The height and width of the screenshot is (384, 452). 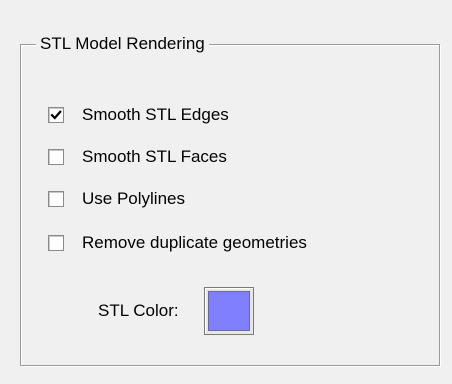 I want to click on stl-color-row: STL Color:, so click(x=176, y=311).